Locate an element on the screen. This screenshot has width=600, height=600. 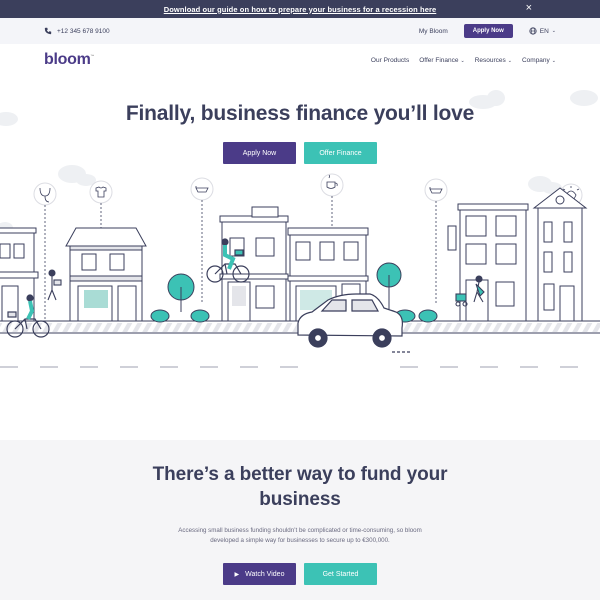
nav-item-label: Company is located at coordinates (535, 60).